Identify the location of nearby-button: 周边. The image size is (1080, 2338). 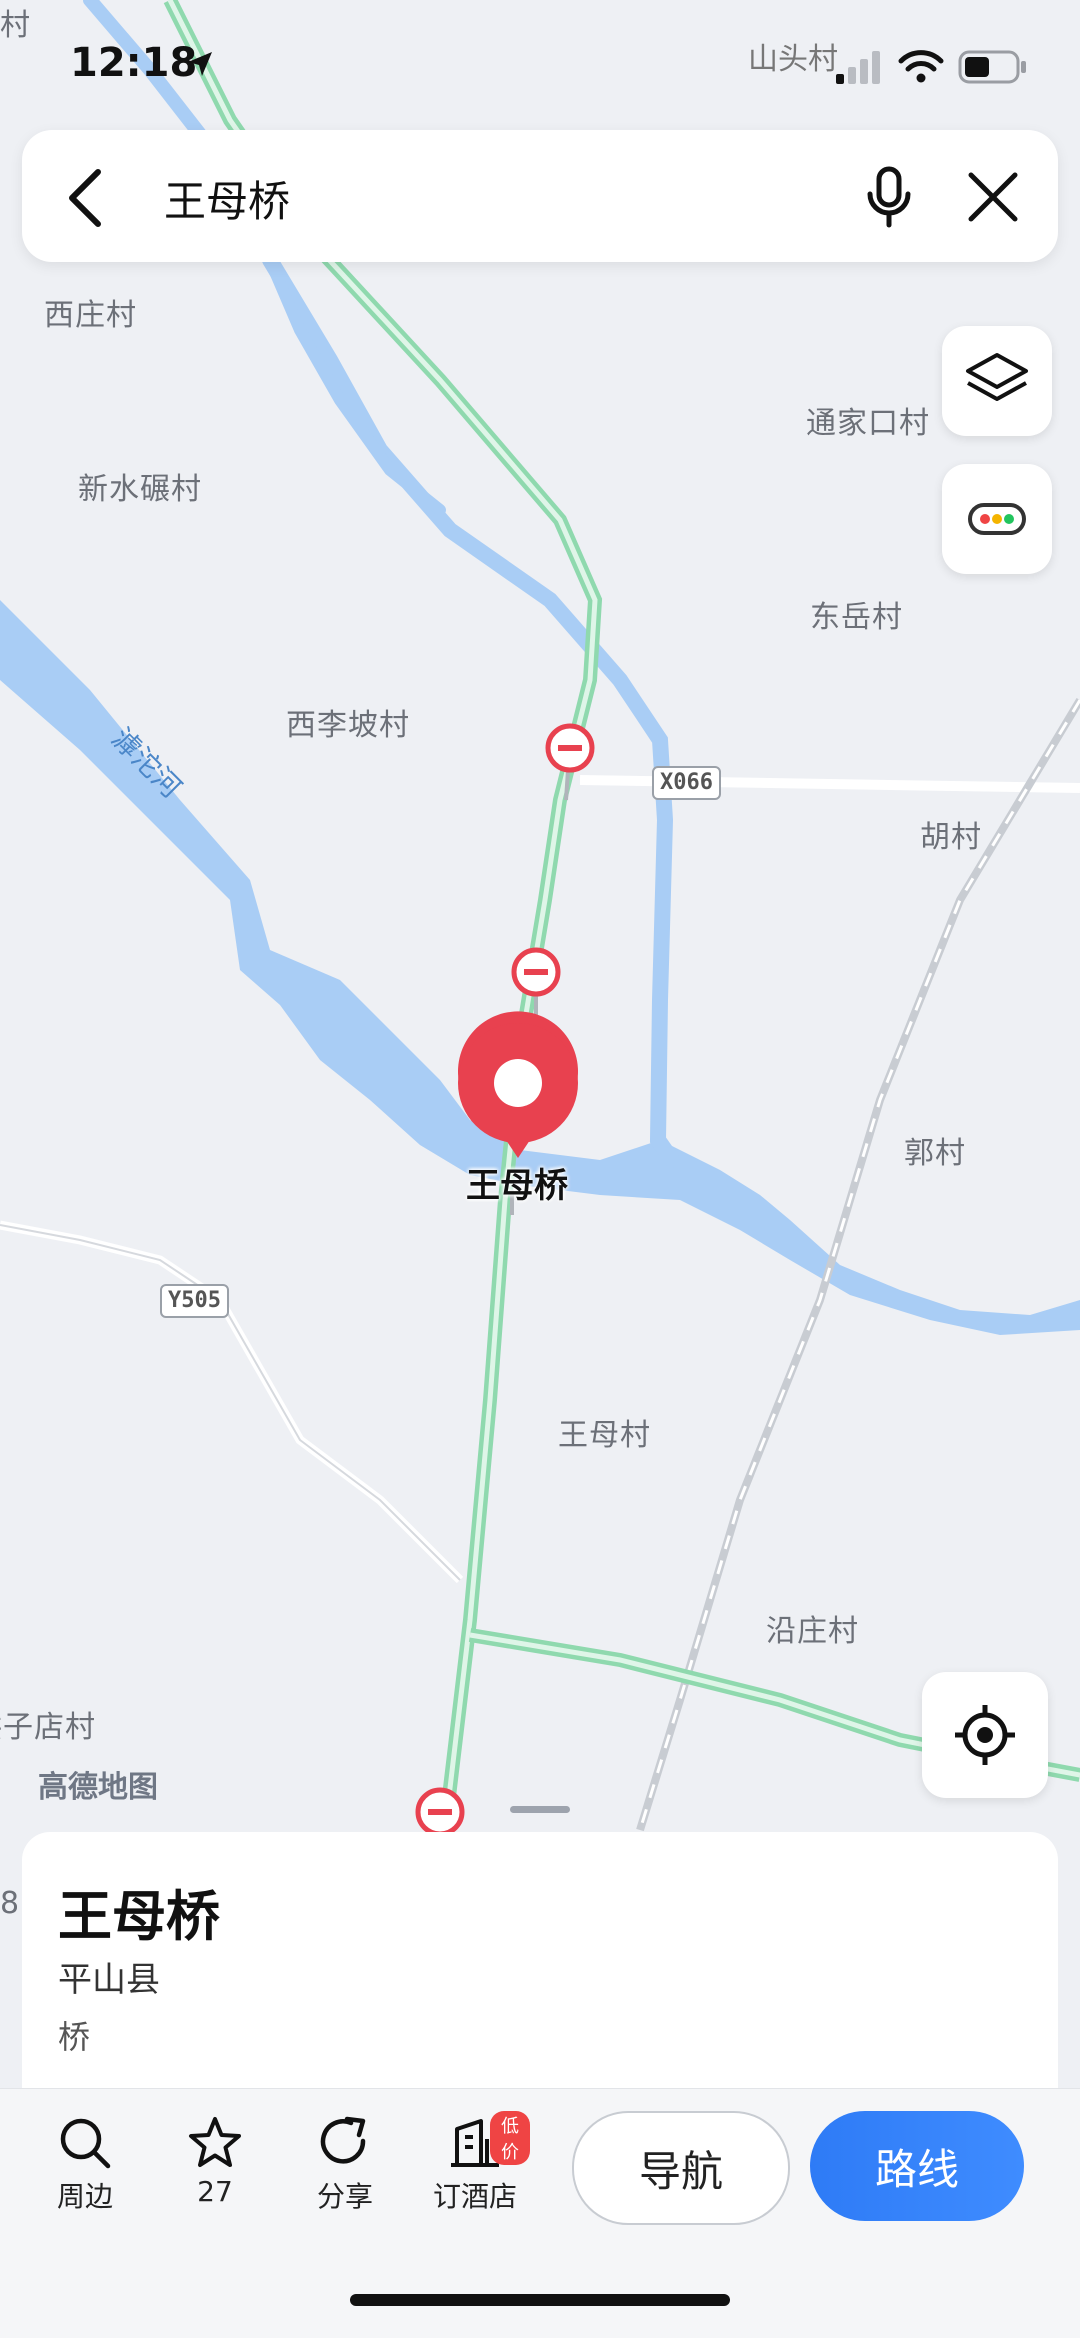
(85, 2165).